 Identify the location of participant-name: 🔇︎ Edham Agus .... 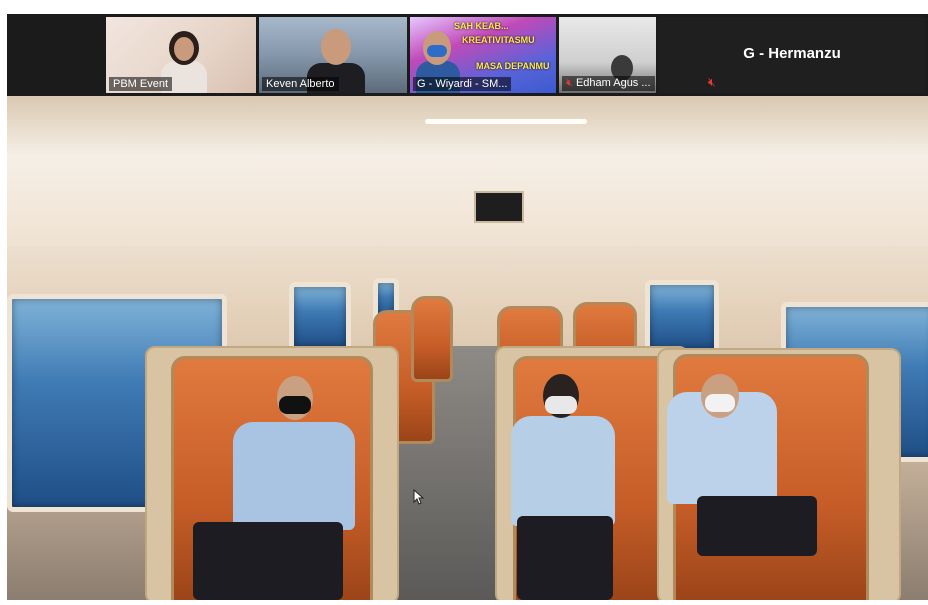
(608, 83).